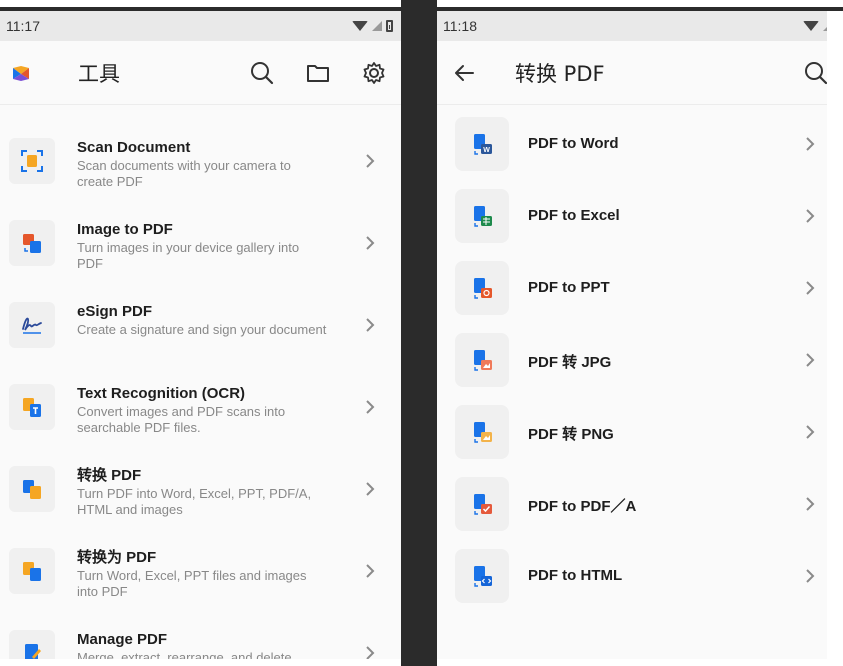  Describe the element at coordinates (32, 644) in the screenshot. I see `manage-pdf-icon` at that location.